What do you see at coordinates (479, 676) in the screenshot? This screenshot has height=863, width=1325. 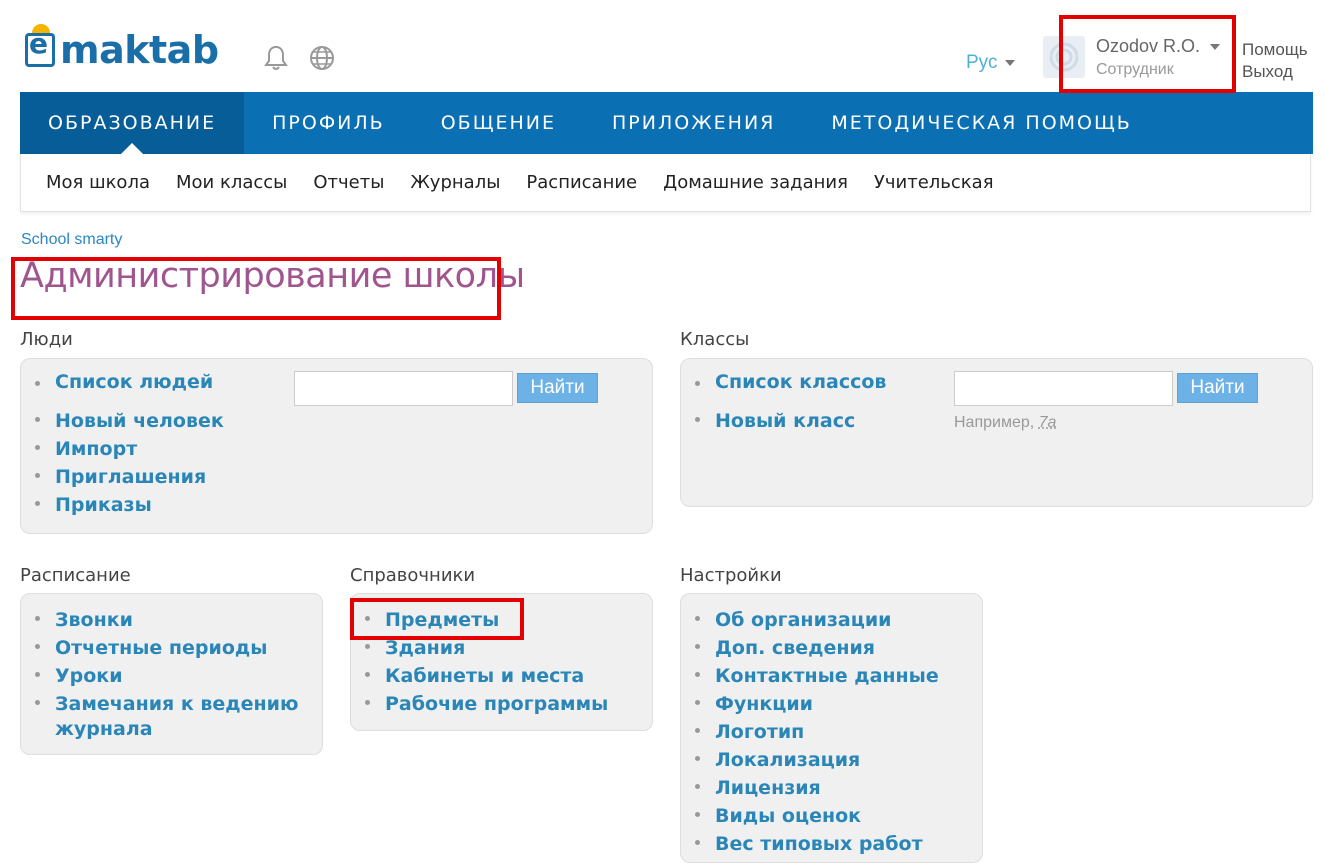 I see `link-rooms-and-places: Кабинеты и места` at bounding box center [479, 676].